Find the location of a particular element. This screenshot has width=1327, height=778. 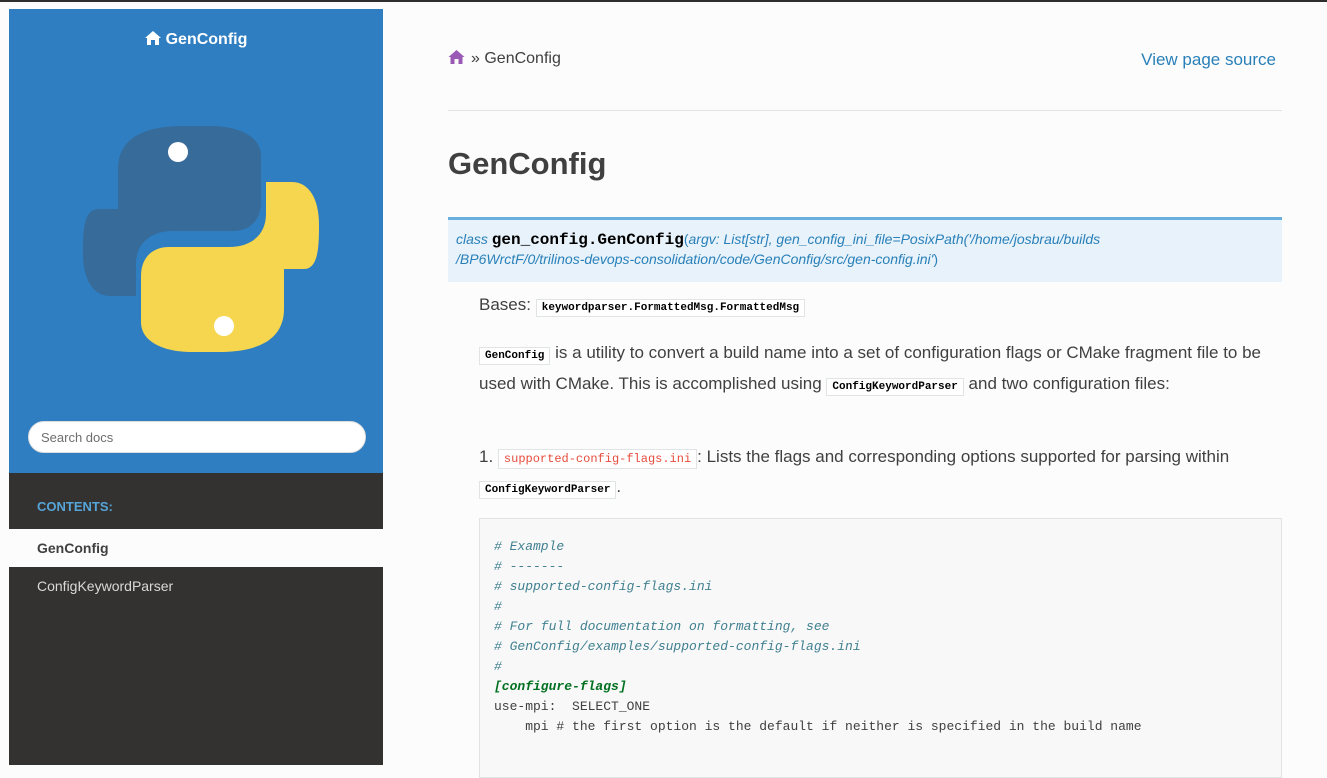

brand-label: GenConfig is located at coordinates (206, 39).